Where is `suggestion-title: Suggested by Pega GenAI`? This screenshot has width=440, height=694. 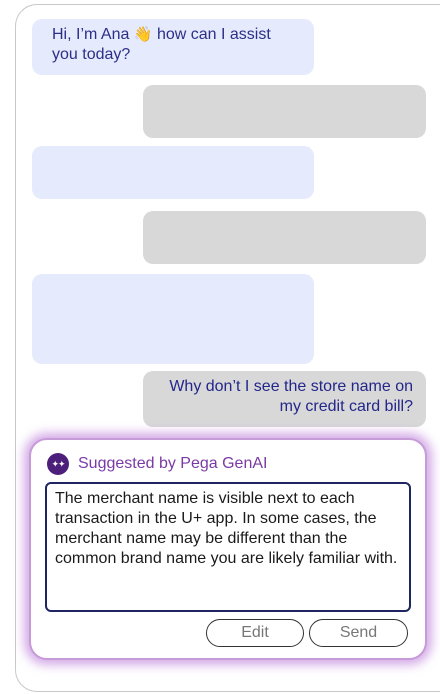
suggestion-title: Suggested by Pega GenAI is located at coordinates (173, 463).